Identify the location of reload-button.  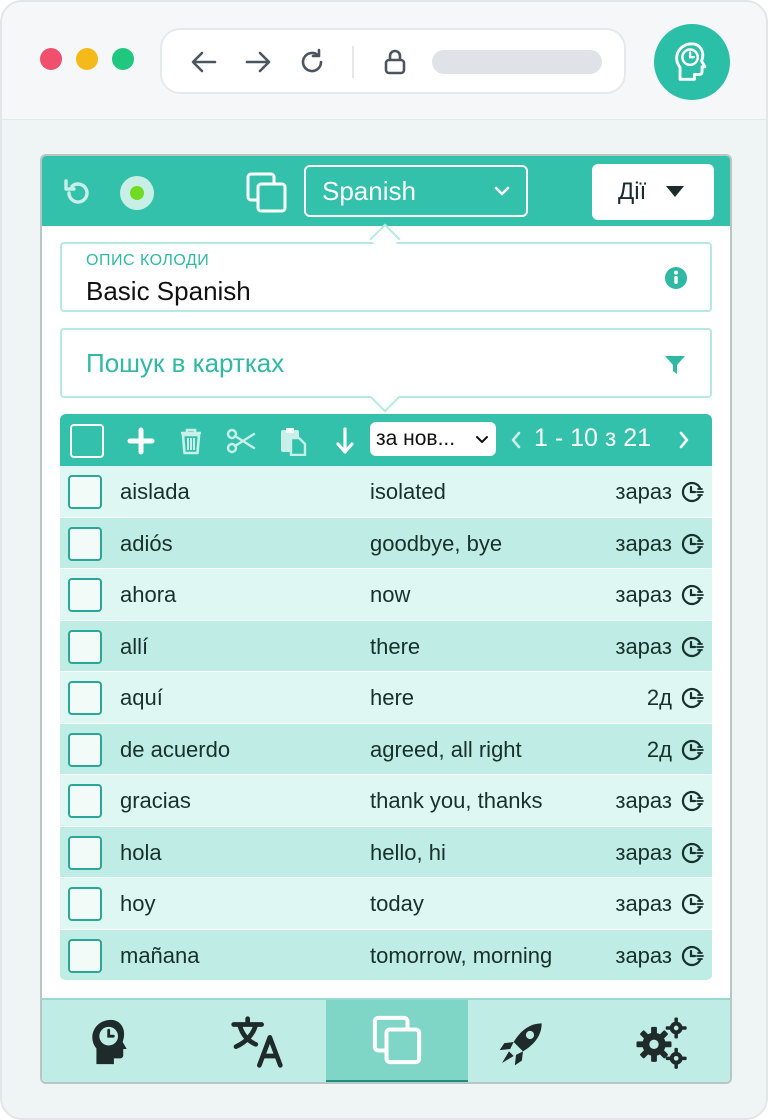
(312, 62).